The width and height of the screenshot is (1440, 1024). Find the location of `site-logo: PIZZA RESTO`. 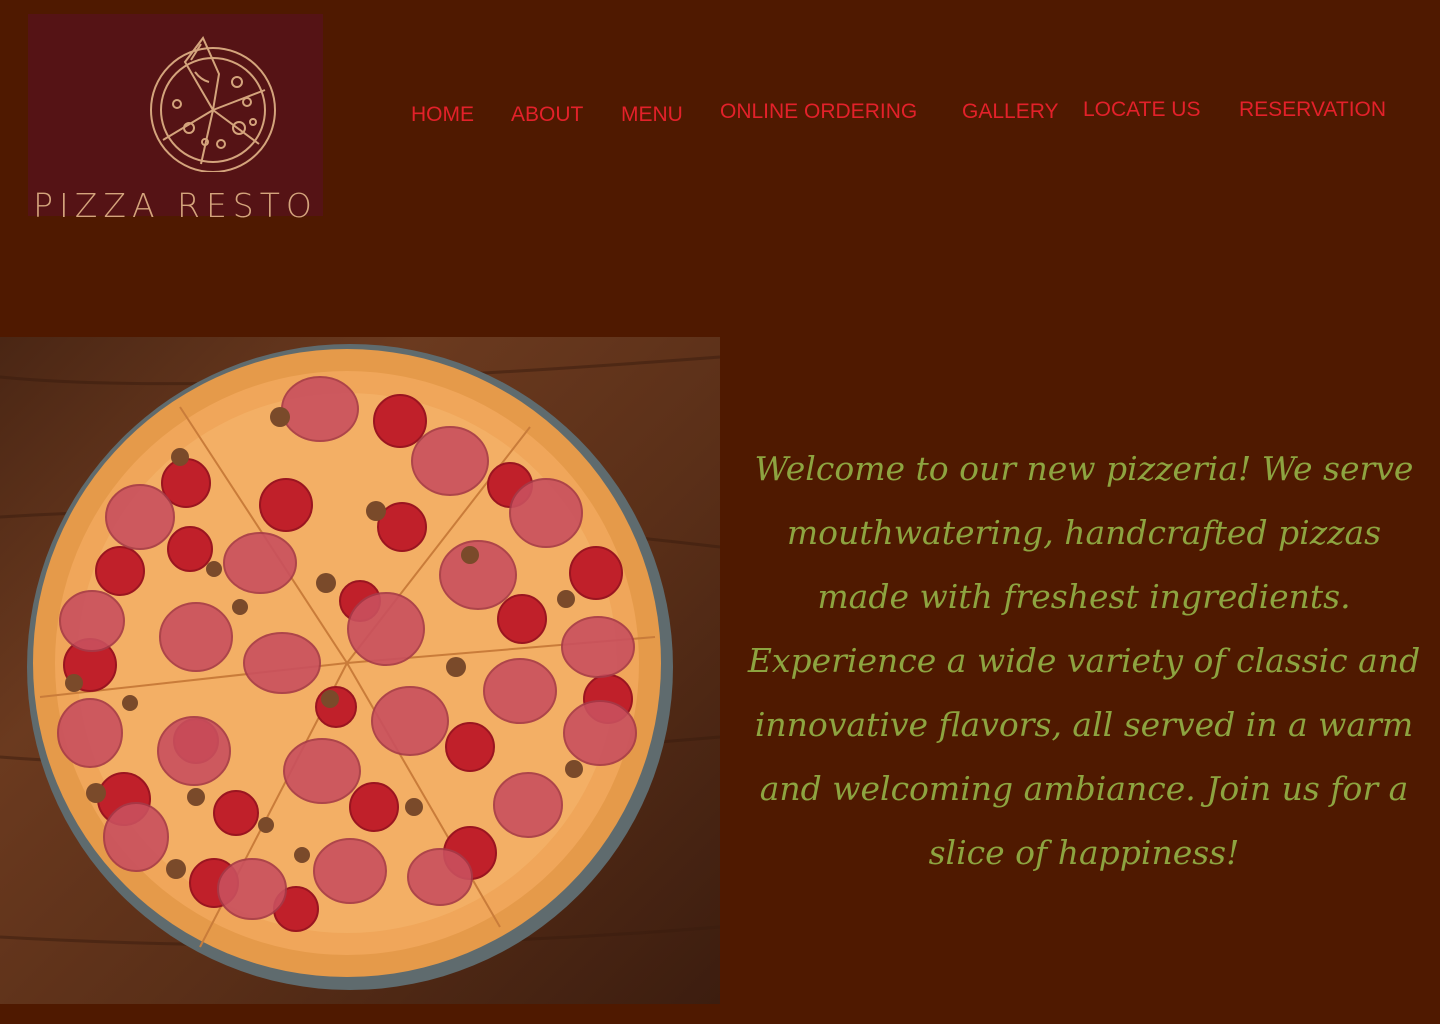

site-logo: PIZZA RESTO is located at coordinates (175, 119).